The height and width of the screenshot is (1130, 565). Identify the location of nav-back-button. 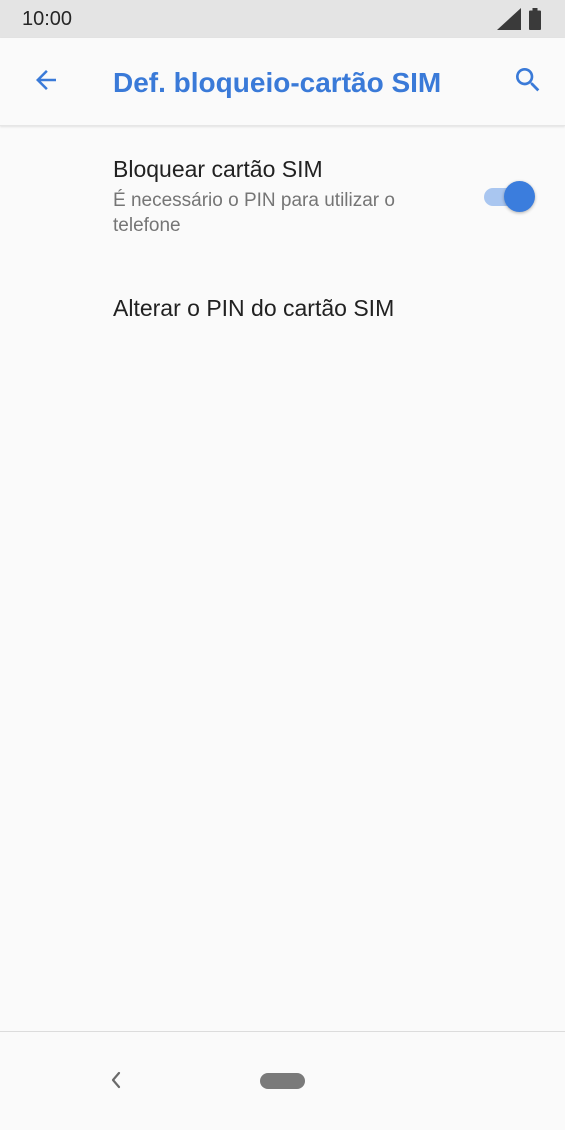
(116, 1082).